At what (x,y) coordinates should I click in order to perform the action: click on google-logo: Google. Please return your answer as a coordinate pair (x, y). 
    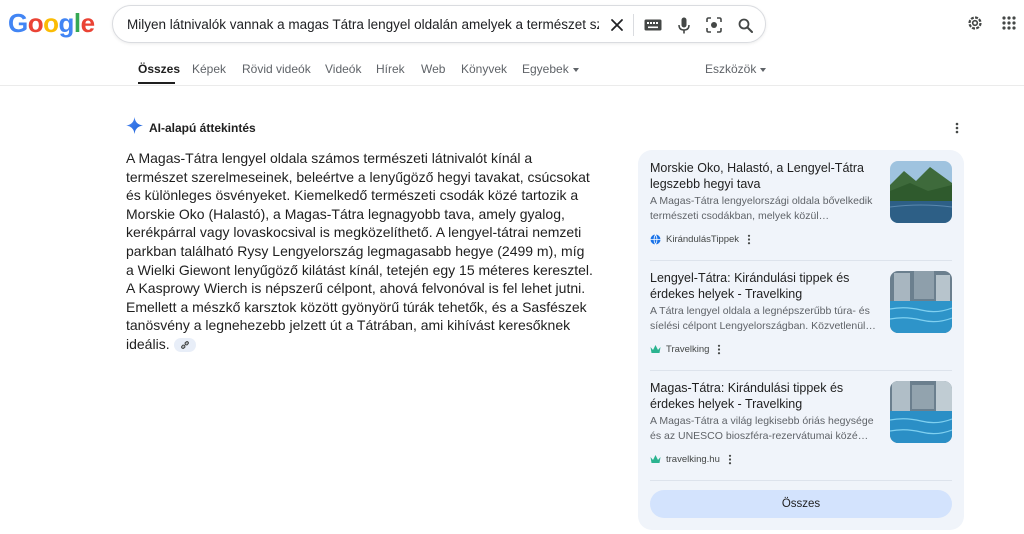
    Looking at the image, I should click on (51, 23).